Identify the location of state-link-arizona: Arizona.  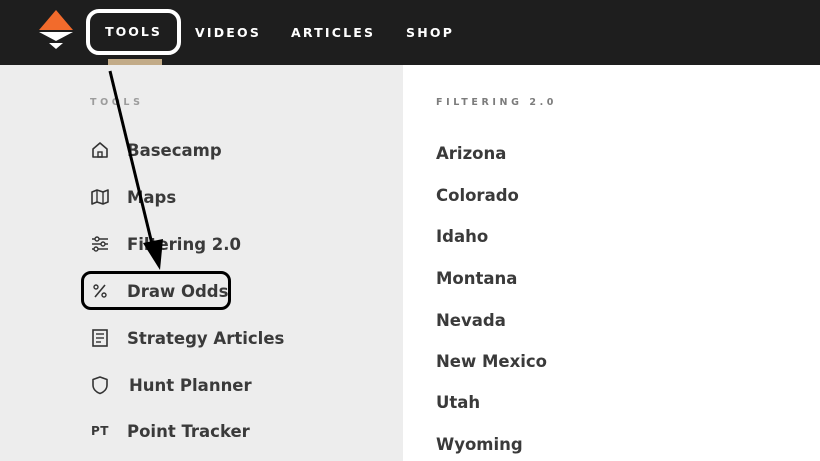
(471, 153).